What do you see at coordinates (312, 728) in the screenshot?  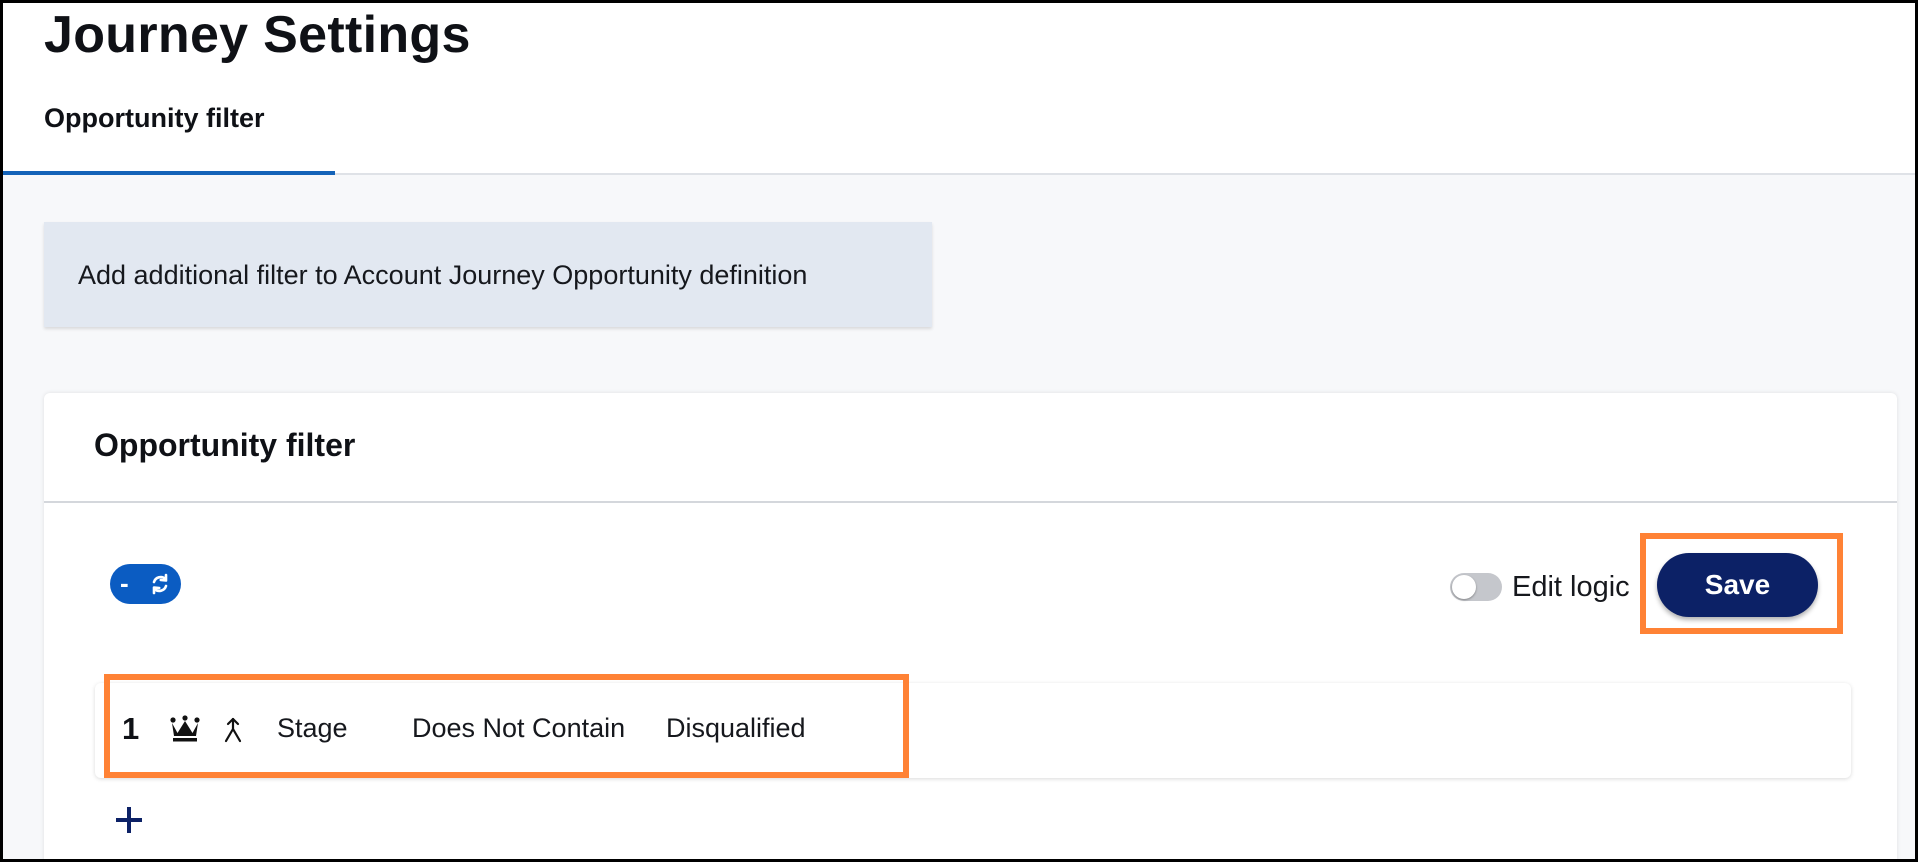 I see `filter-field: Stage` at bounding box center [312, 728].